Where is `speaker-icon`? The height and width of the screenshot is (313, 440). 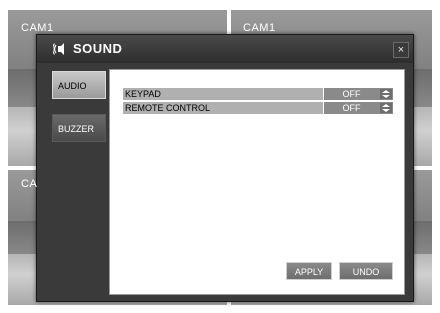 speaker-icon is located at coordinates (58, 49).